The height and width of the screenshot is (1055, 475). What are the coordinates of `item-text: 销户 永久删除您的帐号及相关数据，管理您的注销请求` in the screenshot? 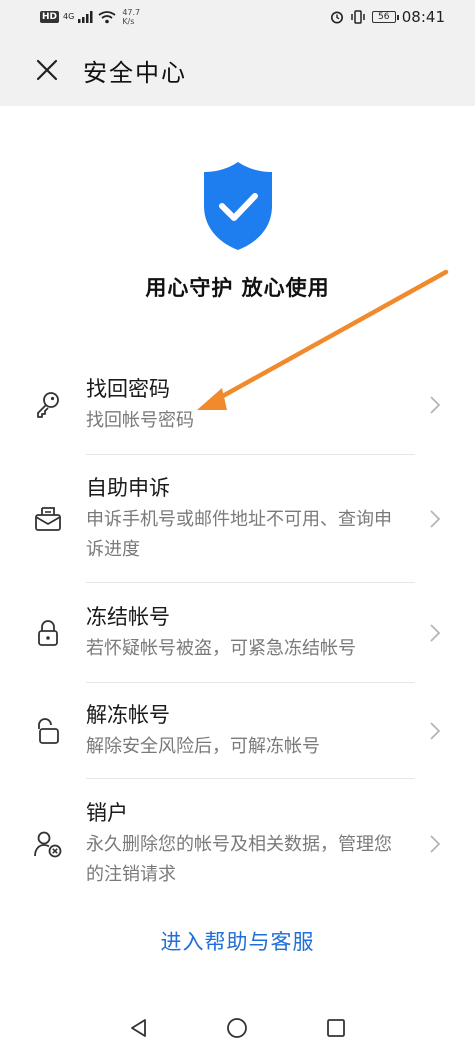 It's located at (246, 844).